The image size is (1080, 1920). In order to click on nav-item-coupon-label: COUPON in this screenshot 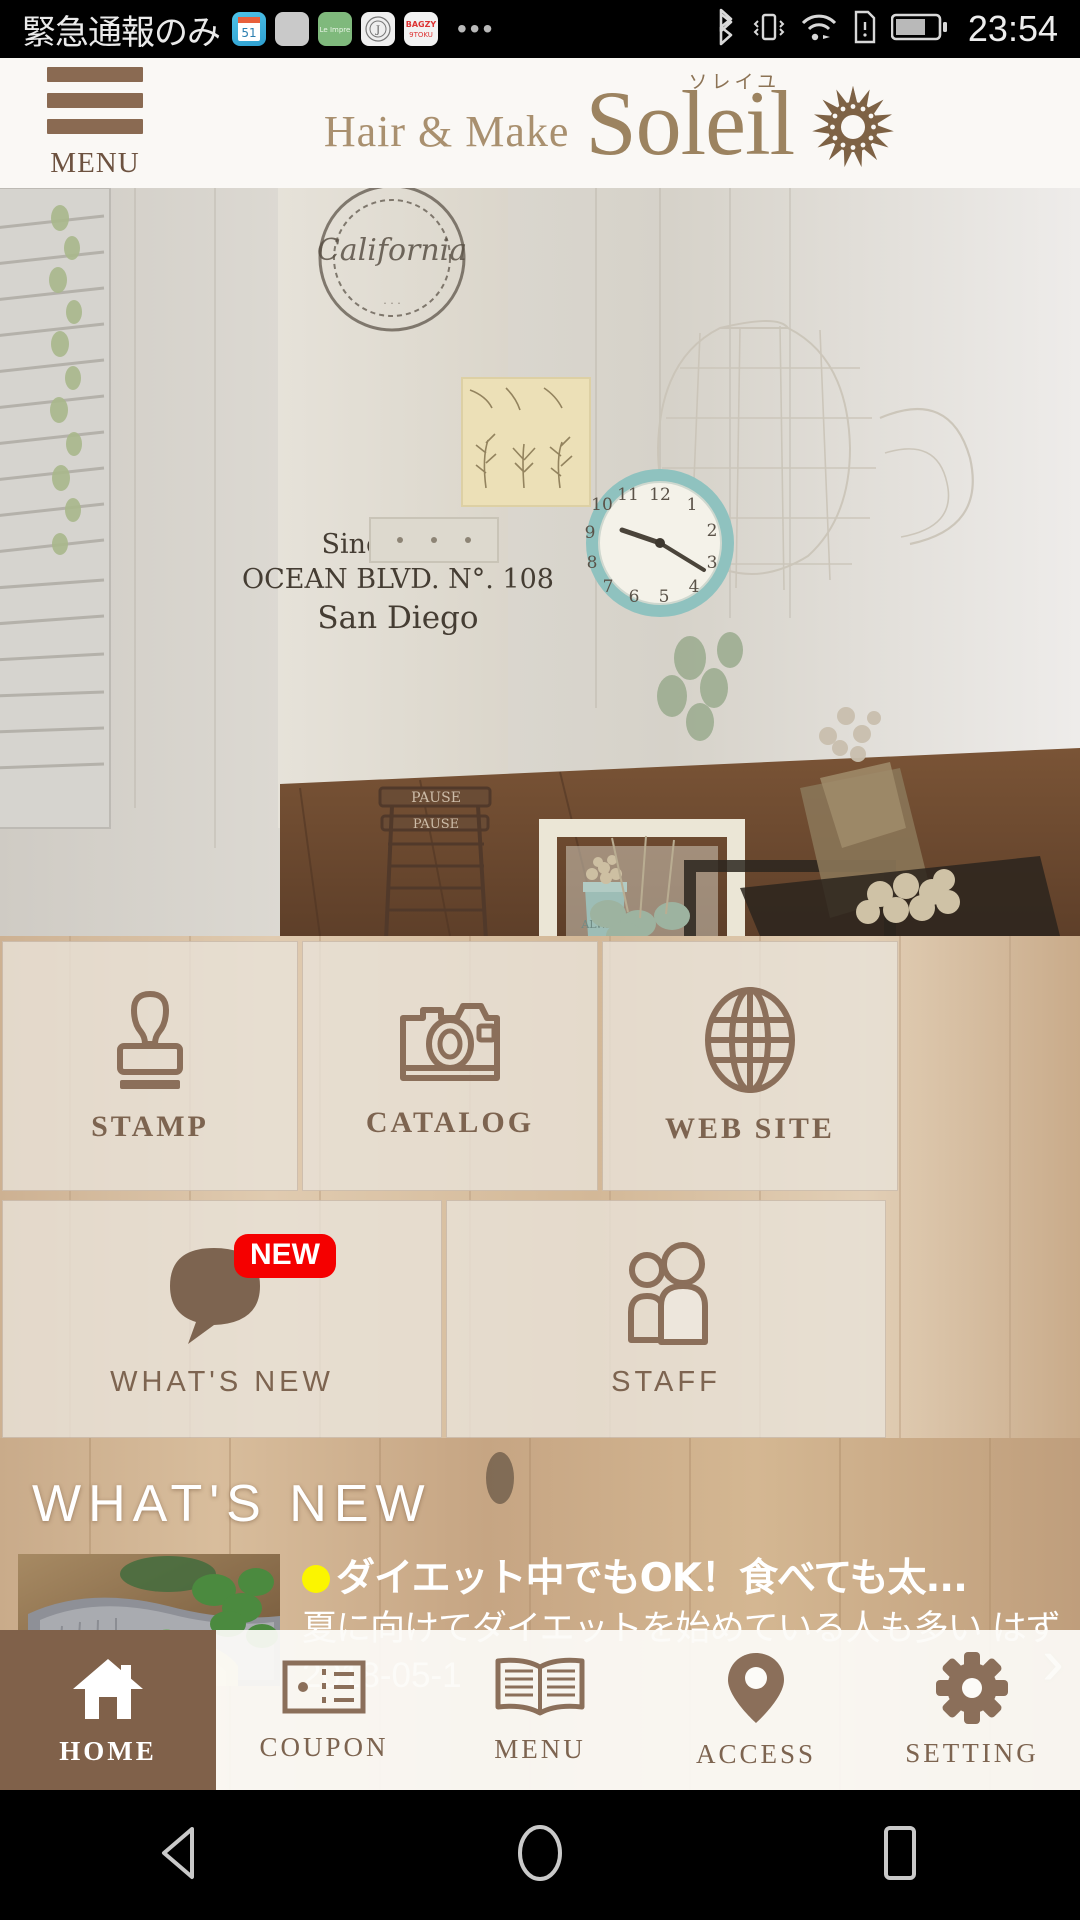, I will do `click(324, 1747)`.